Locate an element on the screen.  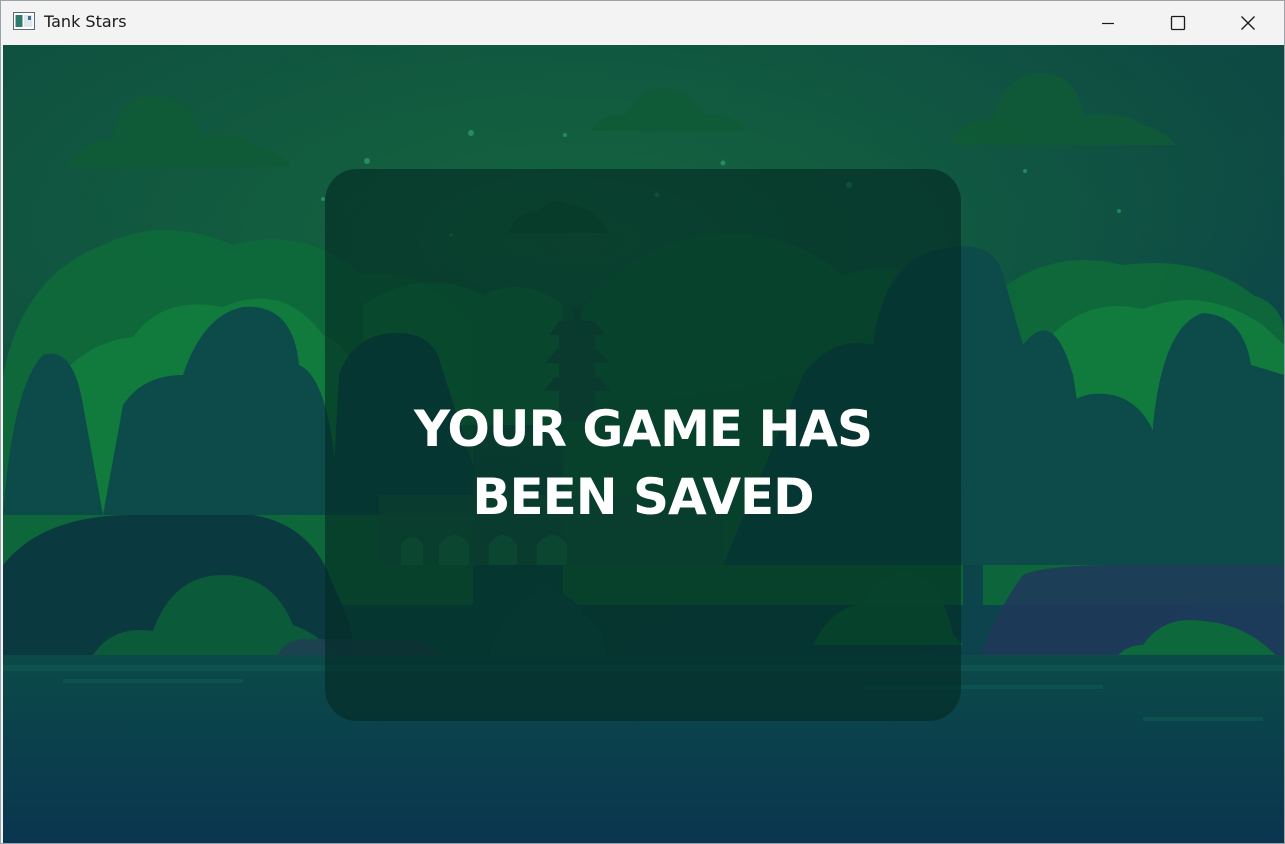
minimize-button is located at coordinates (1108, 22).